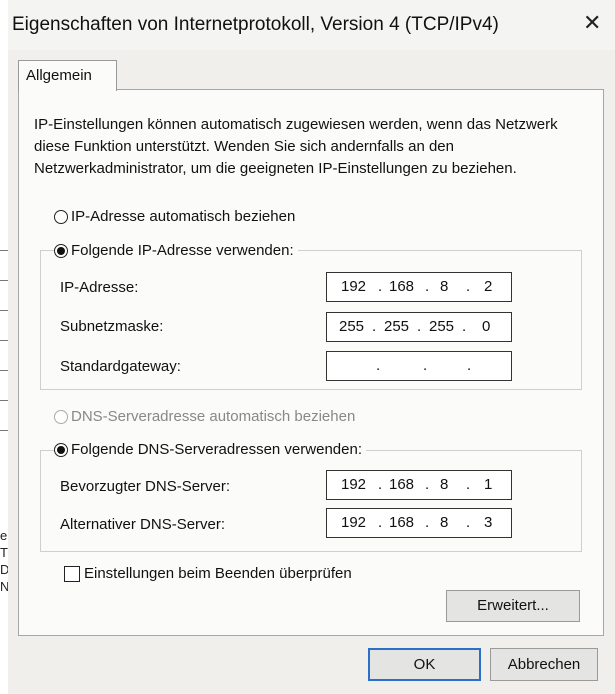  Describe the element at coordinates (4, 535) in the screenshot. I see `background-text: e` at that location.